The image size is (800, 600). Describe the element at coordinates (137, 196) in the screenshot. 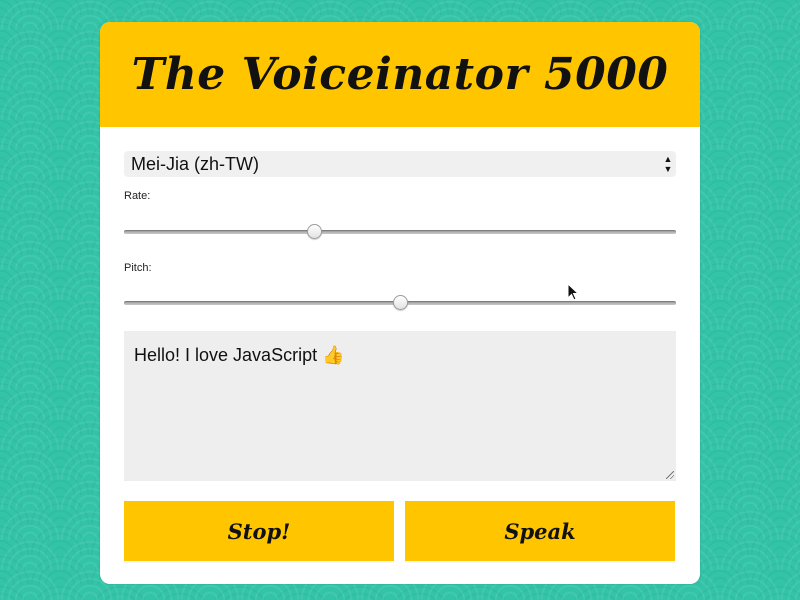

I see `rate-label: Rate:` at that location.